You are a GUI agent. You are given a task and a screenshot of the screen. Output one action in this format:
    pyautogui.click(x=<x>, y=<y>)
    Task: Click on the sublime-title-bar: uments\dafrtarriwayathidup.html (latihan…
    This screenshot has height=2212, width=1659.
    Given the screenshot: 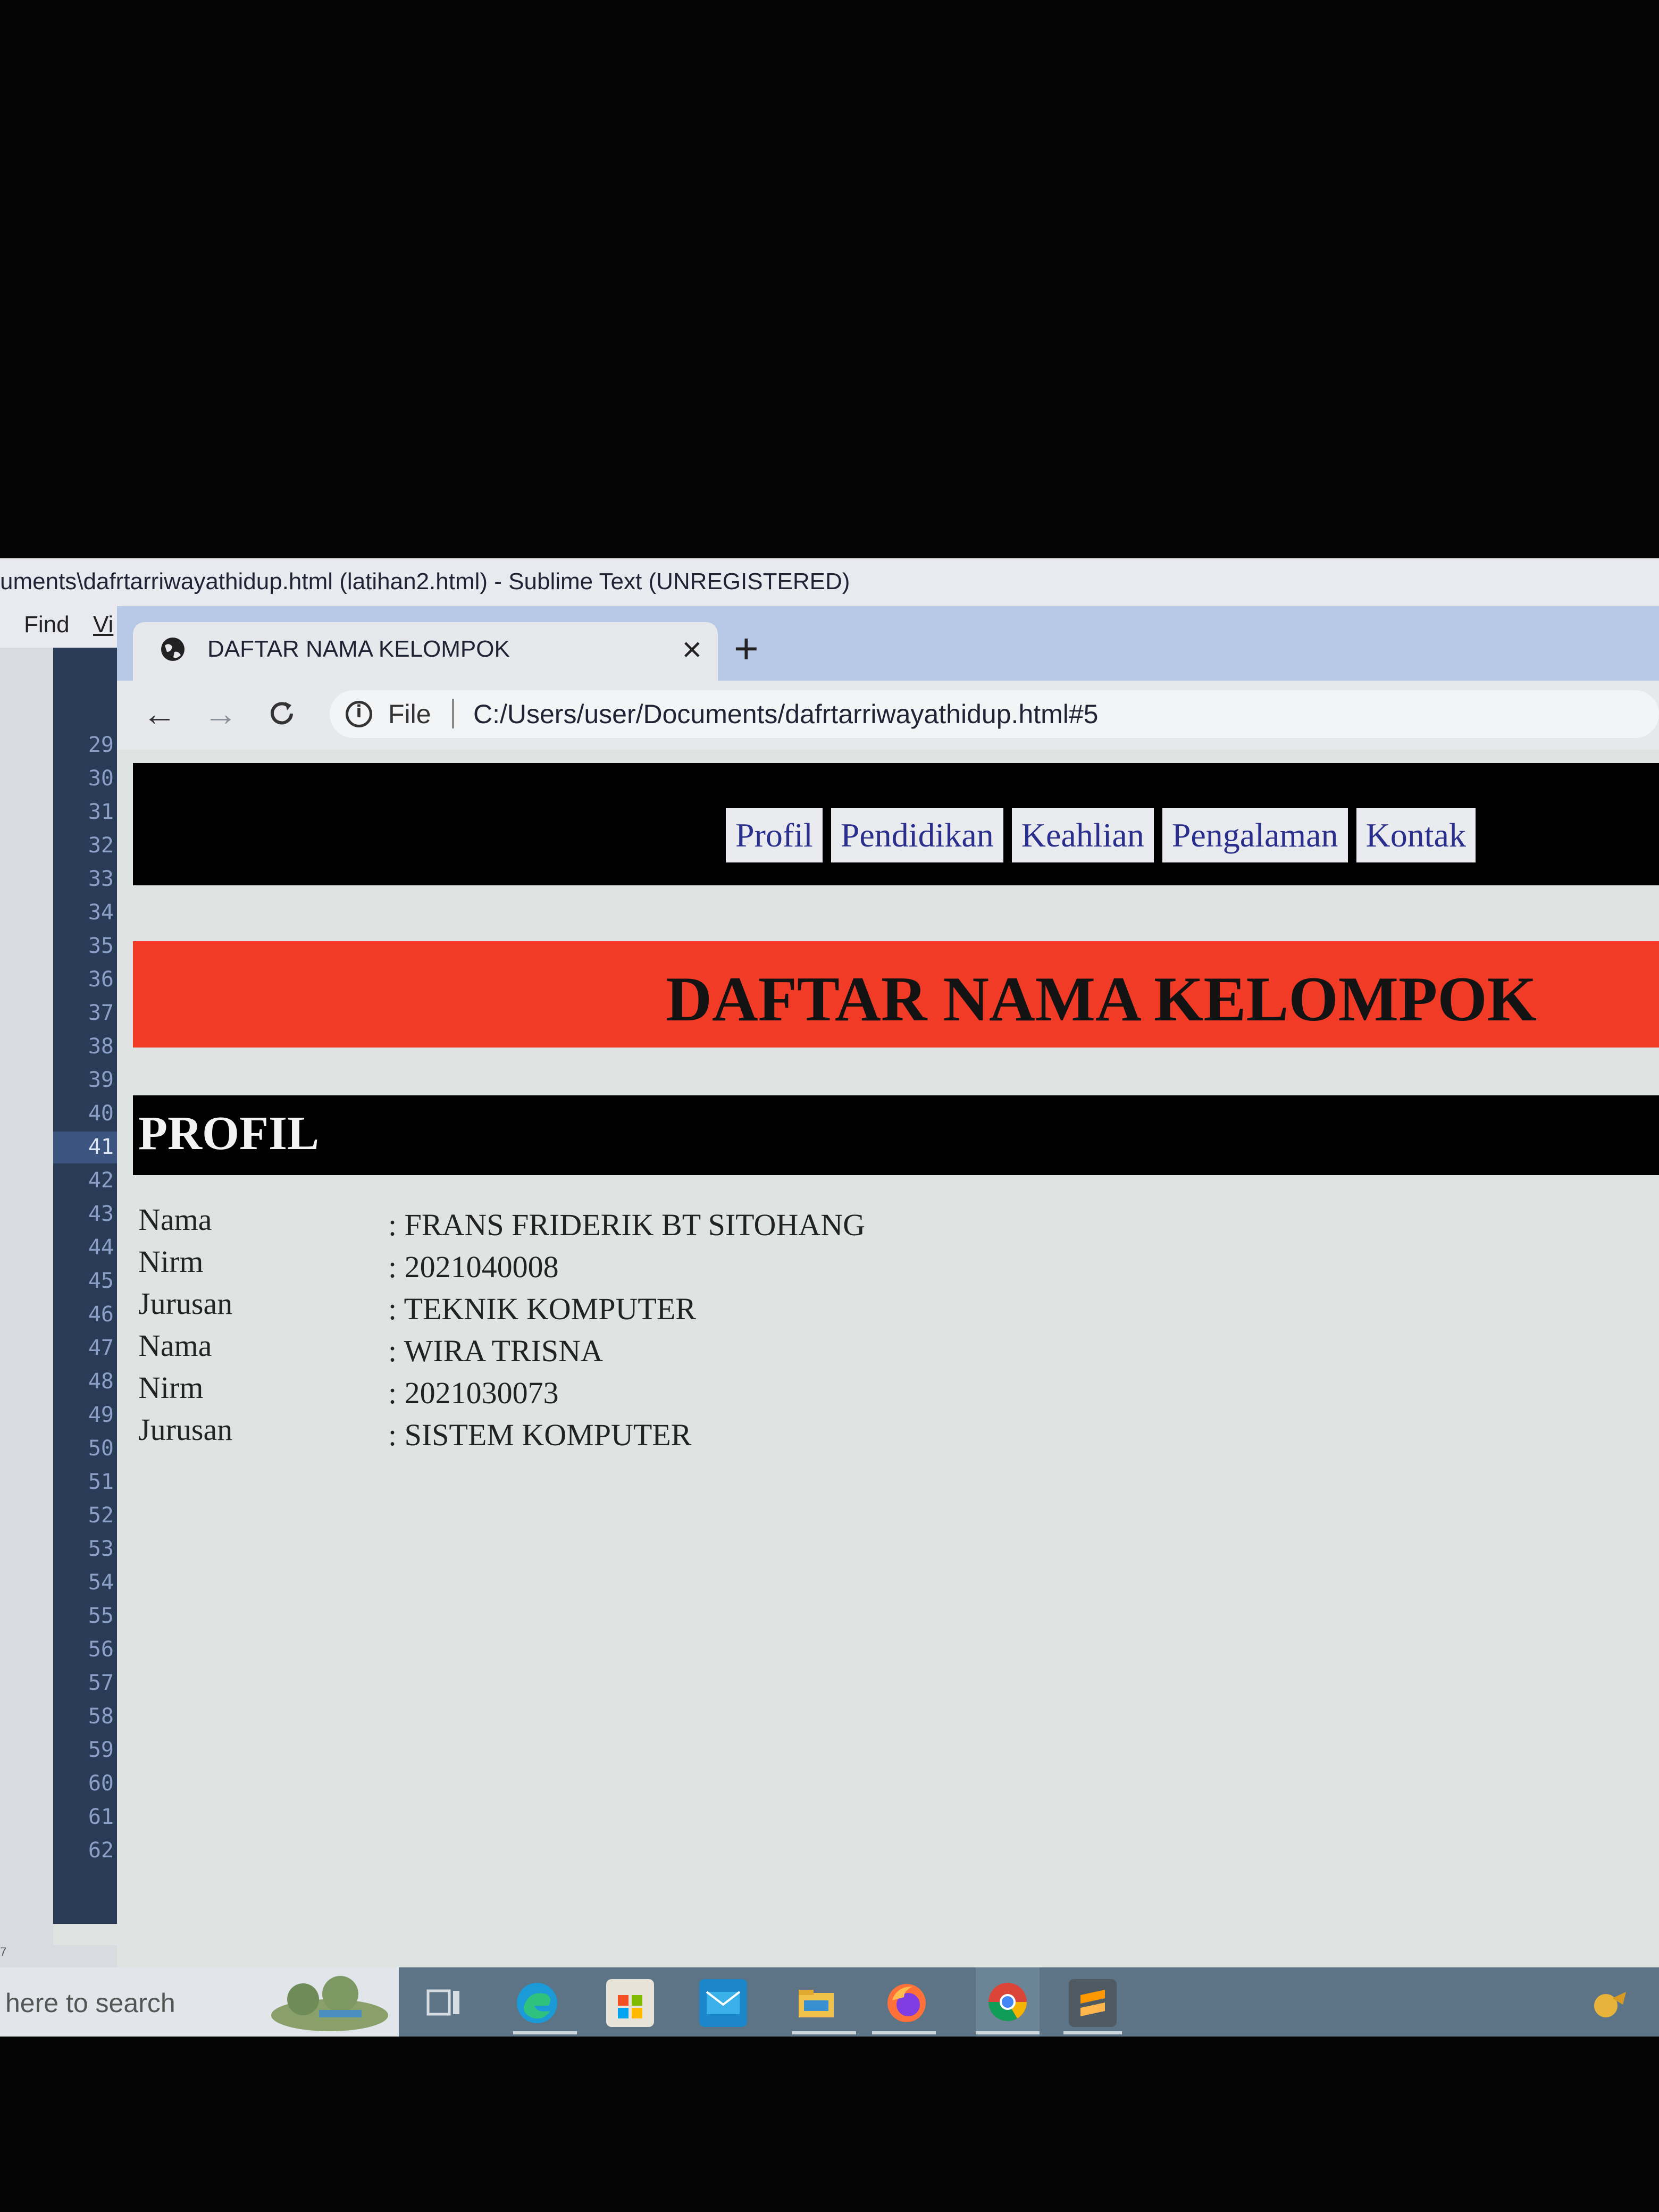 What is the action you would take?
    pyautogui.click(x=829, y=581)
    